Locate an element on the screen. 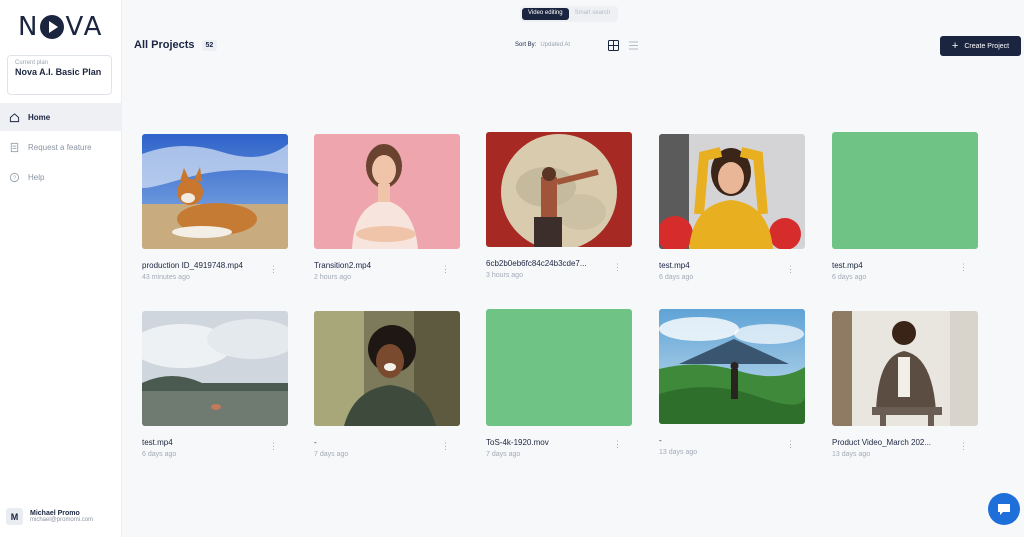  plan-label: Current plan is located at coordinates (32, 63).